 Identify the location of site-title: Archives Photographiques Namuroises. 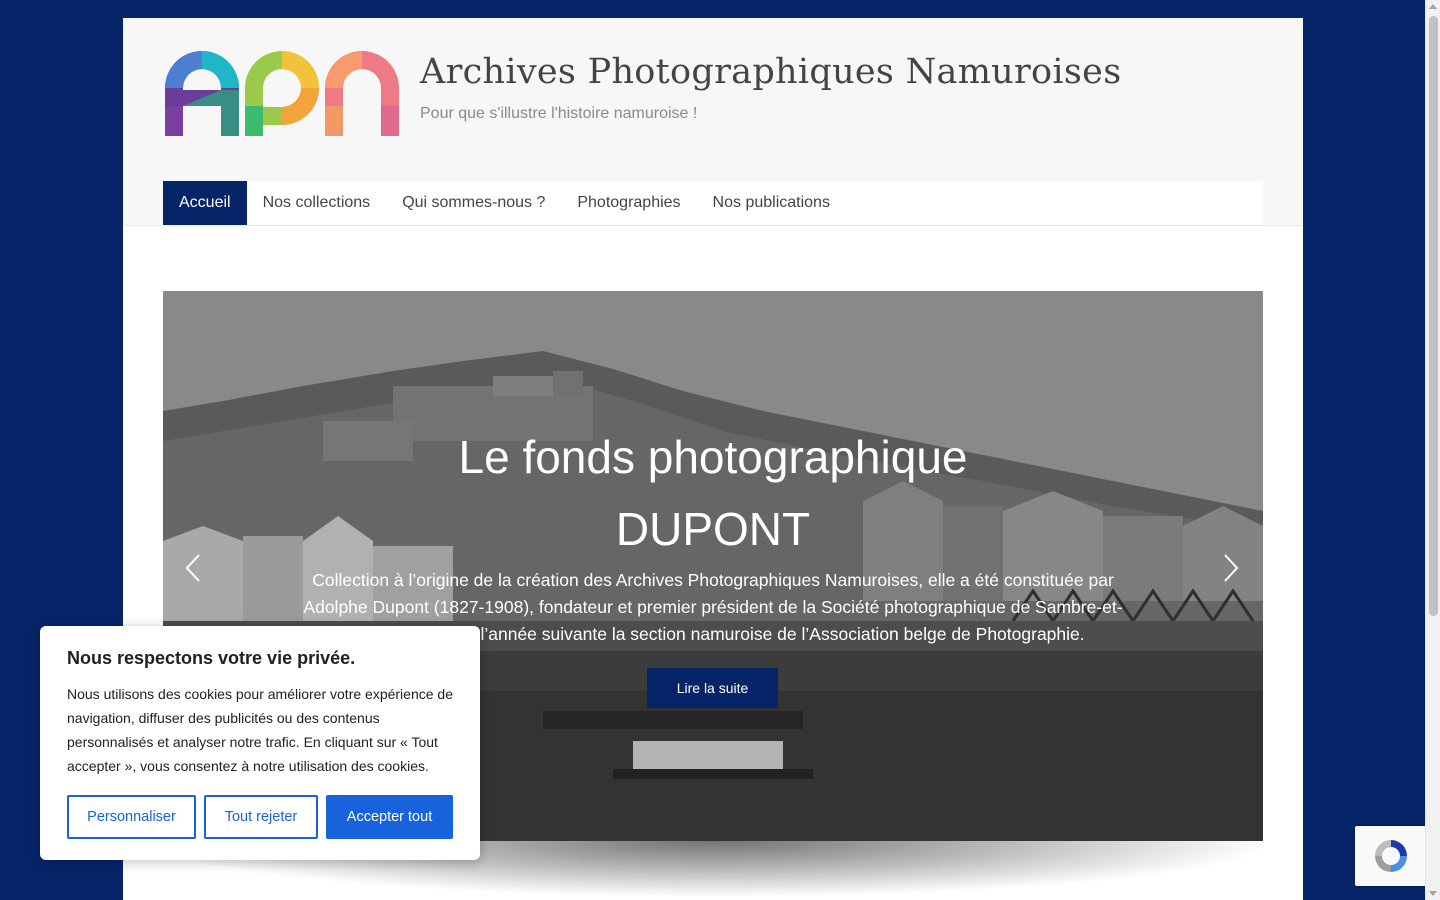
(770, 72).